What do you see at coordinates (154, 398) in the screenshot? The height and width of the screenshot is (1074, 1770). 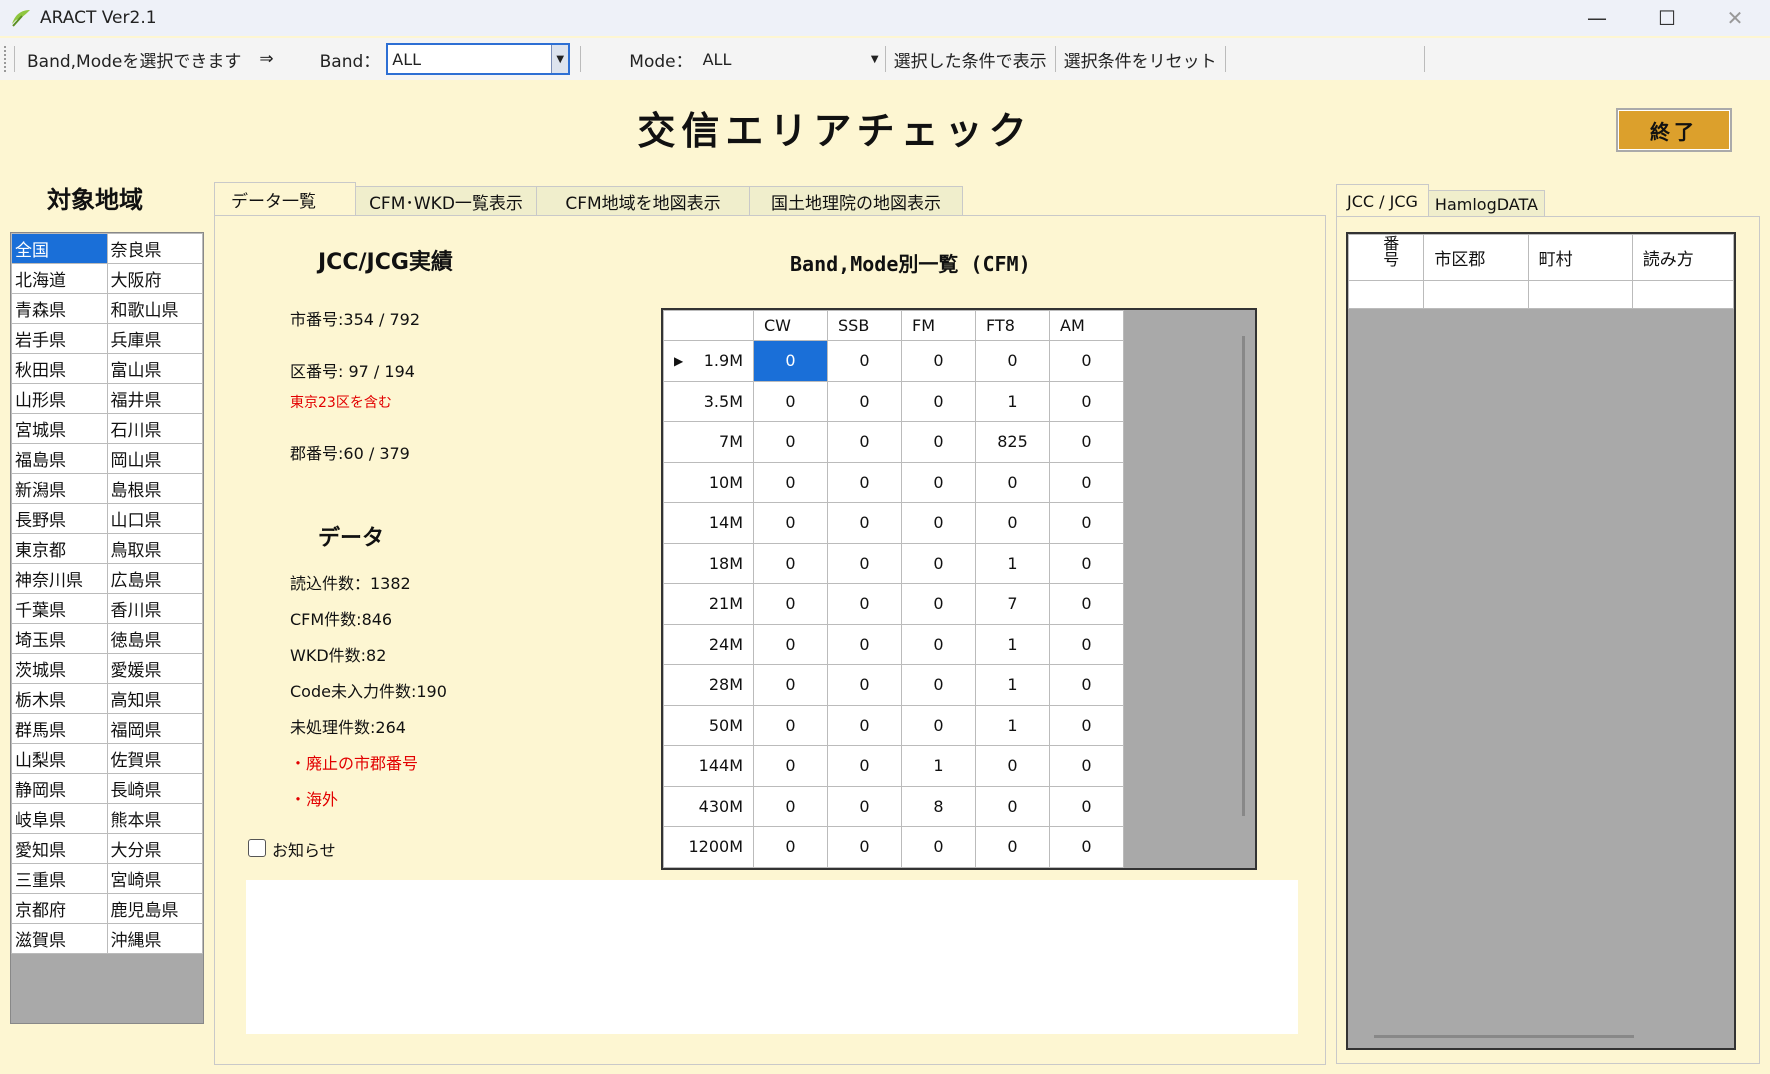 I see `region-cell: 福井県` at bounding box center [154, 398].